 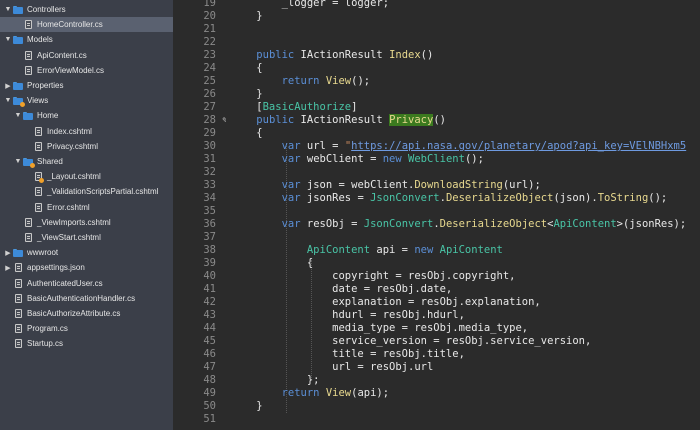 I want to click on tree-item-label: _ValidationScriptsPartial.cshtml, so click(x=103, y=192).